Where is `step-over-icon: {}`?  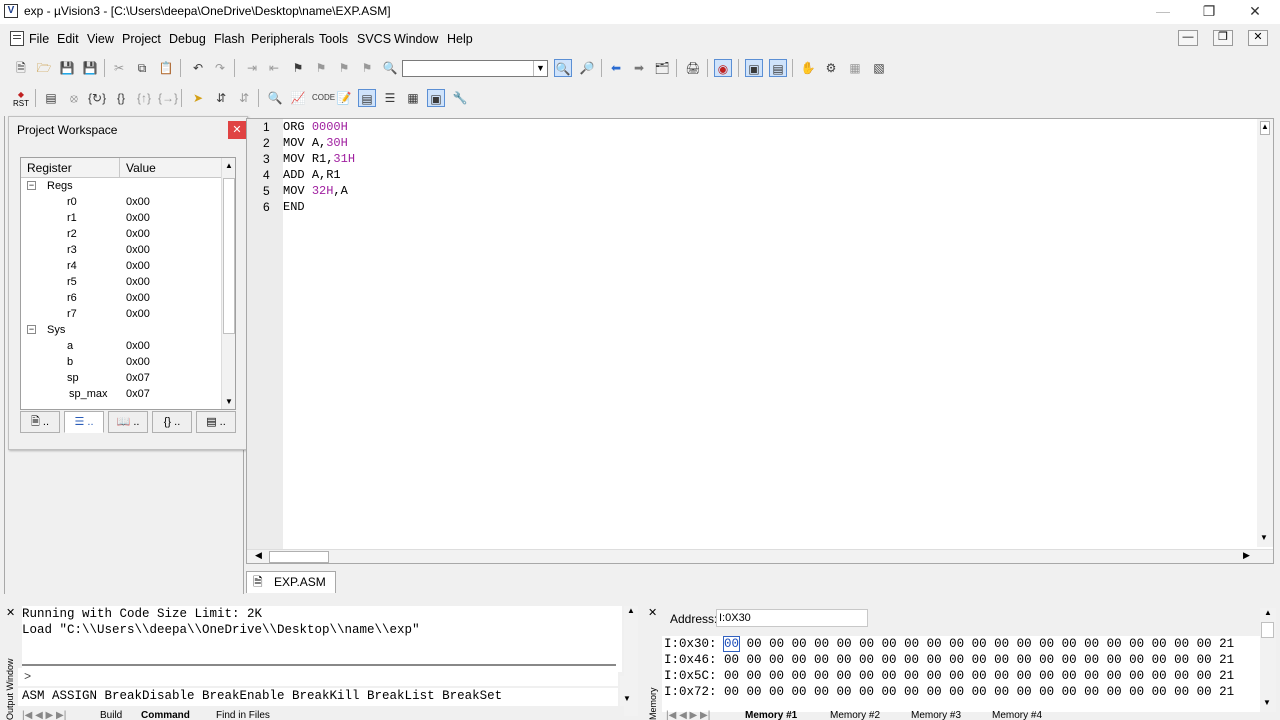
step-over-icon: {} is located at coordinates (121, 98).